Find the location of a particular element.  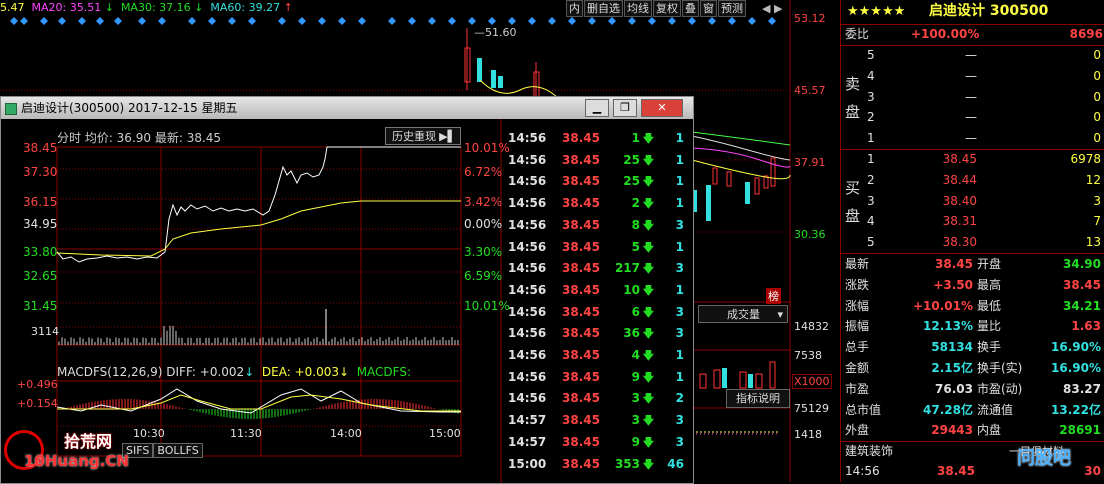

tape-row: 14:57 38.45 3 3 🡇 is located at coordinates (598, 421).